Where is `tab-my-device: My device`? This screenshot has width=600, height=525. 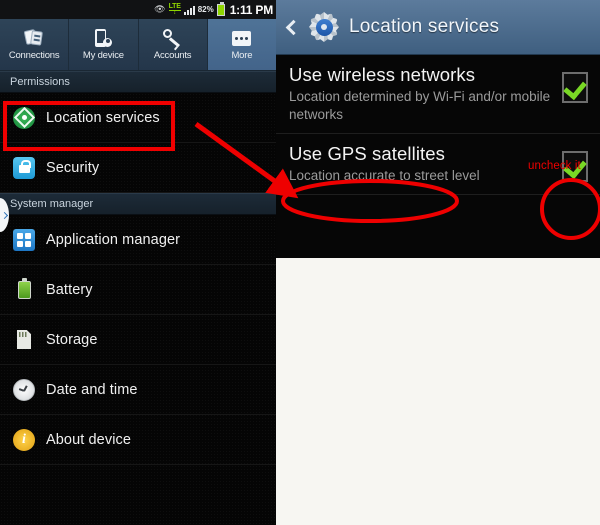
tab-my-device: My device is located at coordinates (104, 44).